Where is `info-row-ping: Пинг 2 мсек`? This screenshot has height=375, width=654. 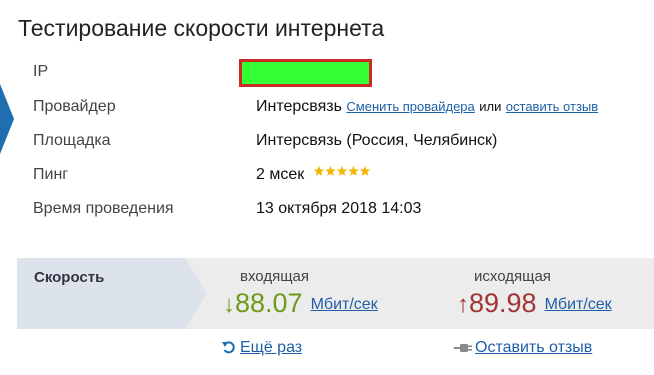
info-row-ping: Пинг 2 мсек is located at coordinates (327, 175).